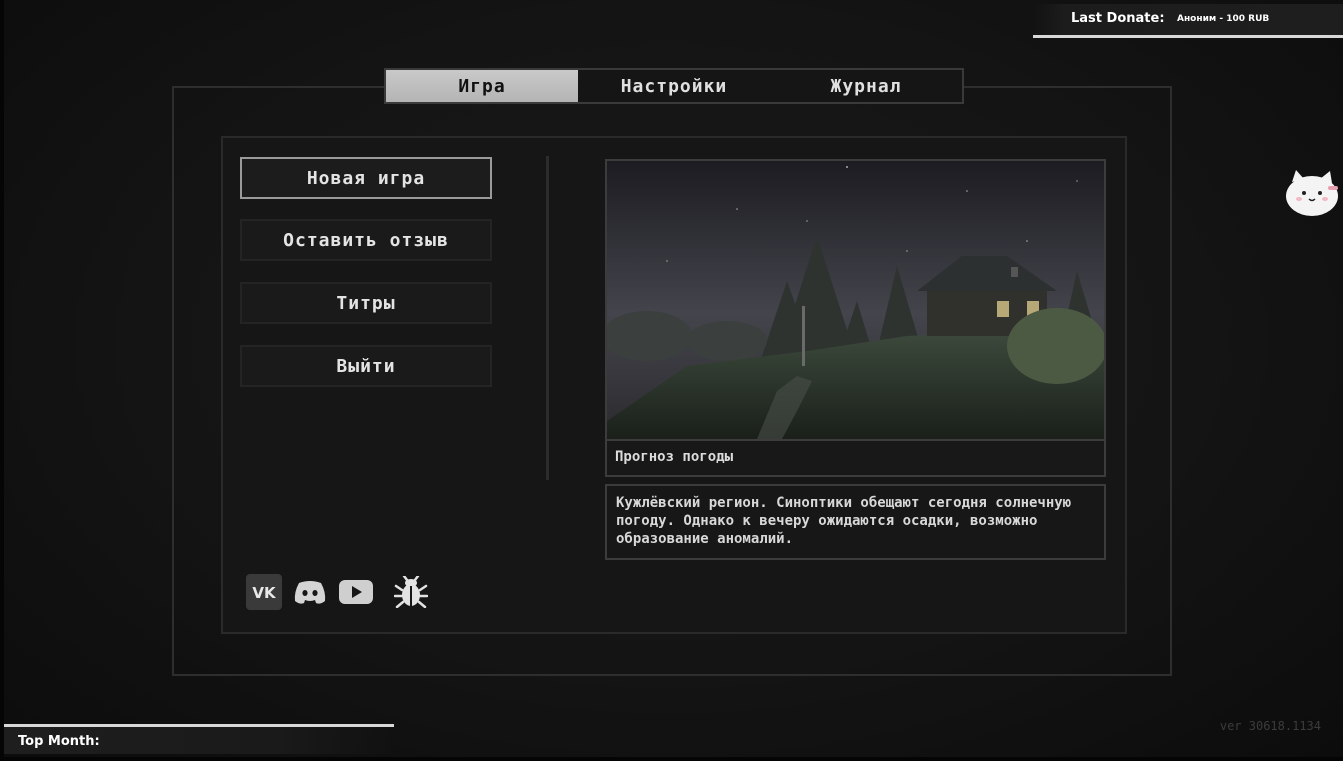 The height and width of the screenshot is (761, 1343). I want to click on leave-review-button: Оставить отзыв, so click(366, 240).